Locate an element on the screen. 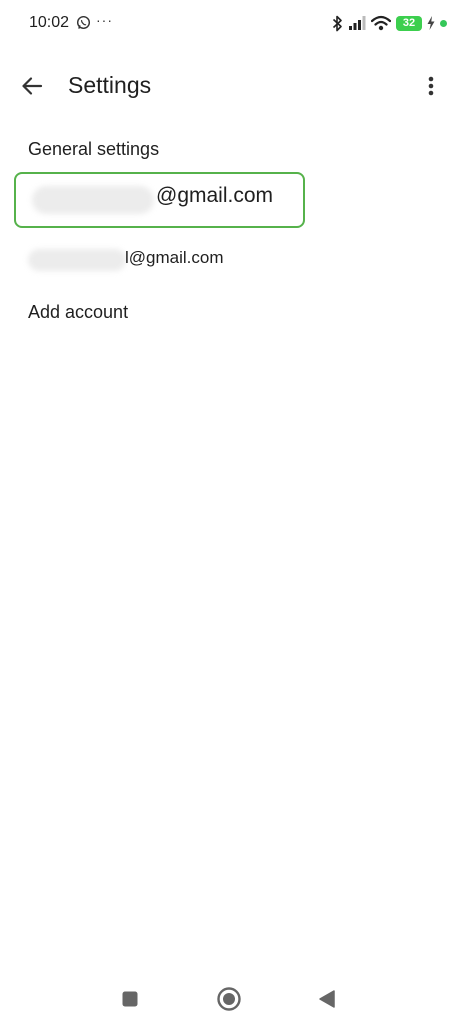 Image resolution: width=461 pixels, height=1024 pixels. account-item-1: @gmail.com is located at coordinates (230, 200).